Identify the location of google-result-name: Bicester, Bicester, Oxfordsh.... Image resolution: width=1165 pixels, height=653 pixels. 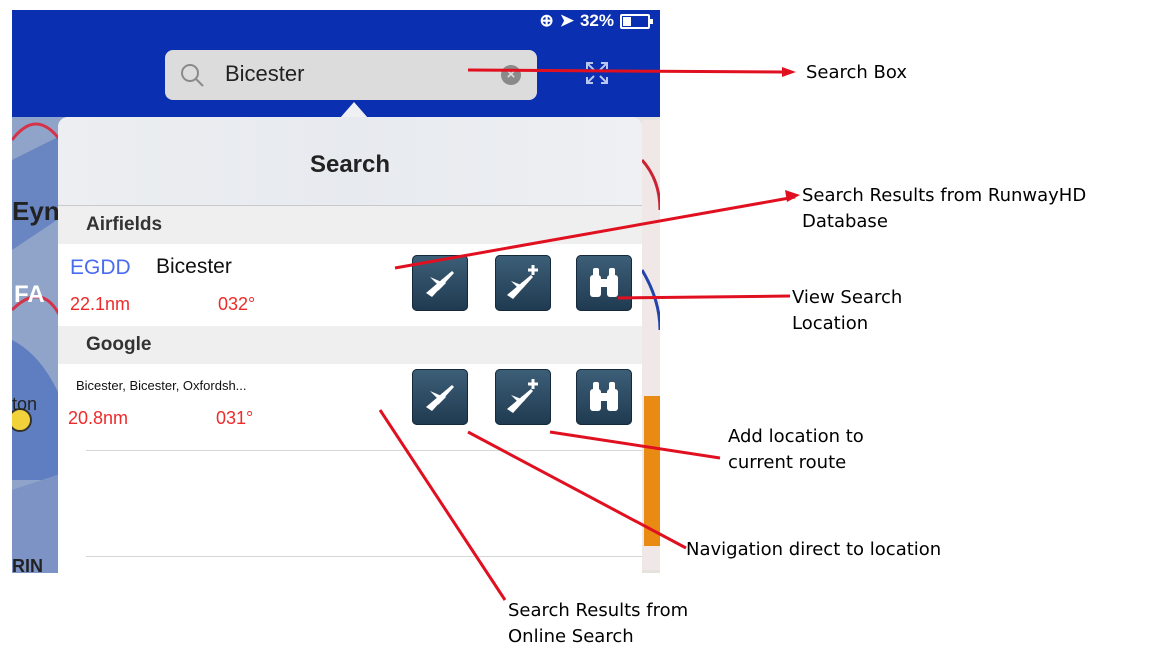
(161, 385).